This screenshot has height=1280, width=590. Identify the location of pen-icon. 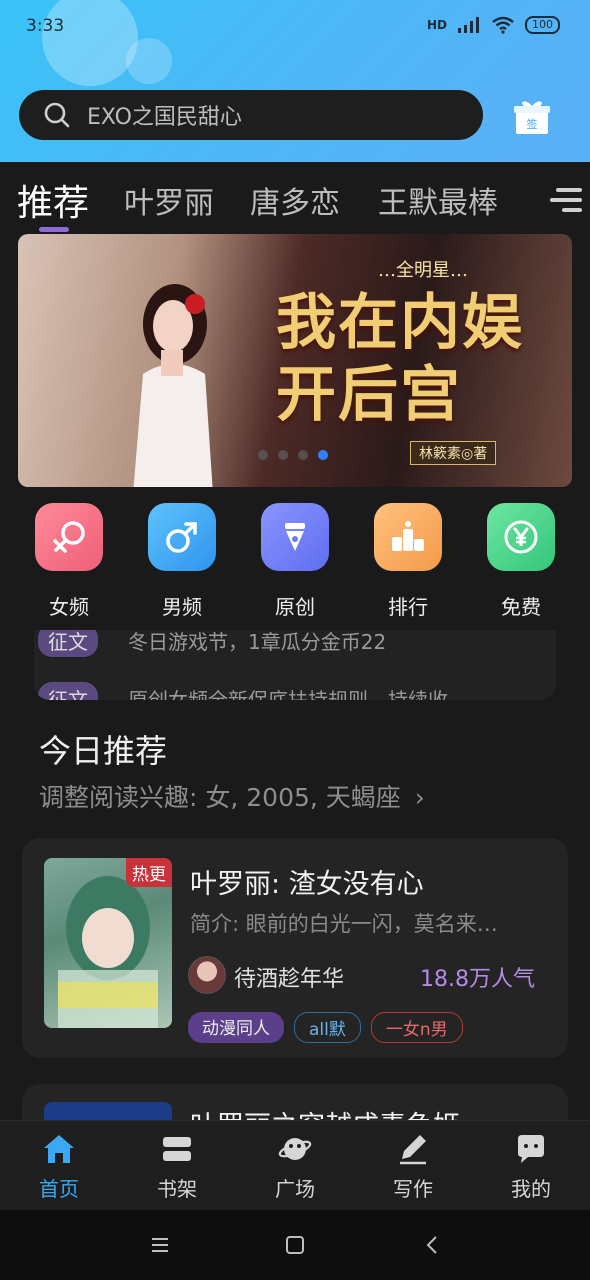
(295, 537).